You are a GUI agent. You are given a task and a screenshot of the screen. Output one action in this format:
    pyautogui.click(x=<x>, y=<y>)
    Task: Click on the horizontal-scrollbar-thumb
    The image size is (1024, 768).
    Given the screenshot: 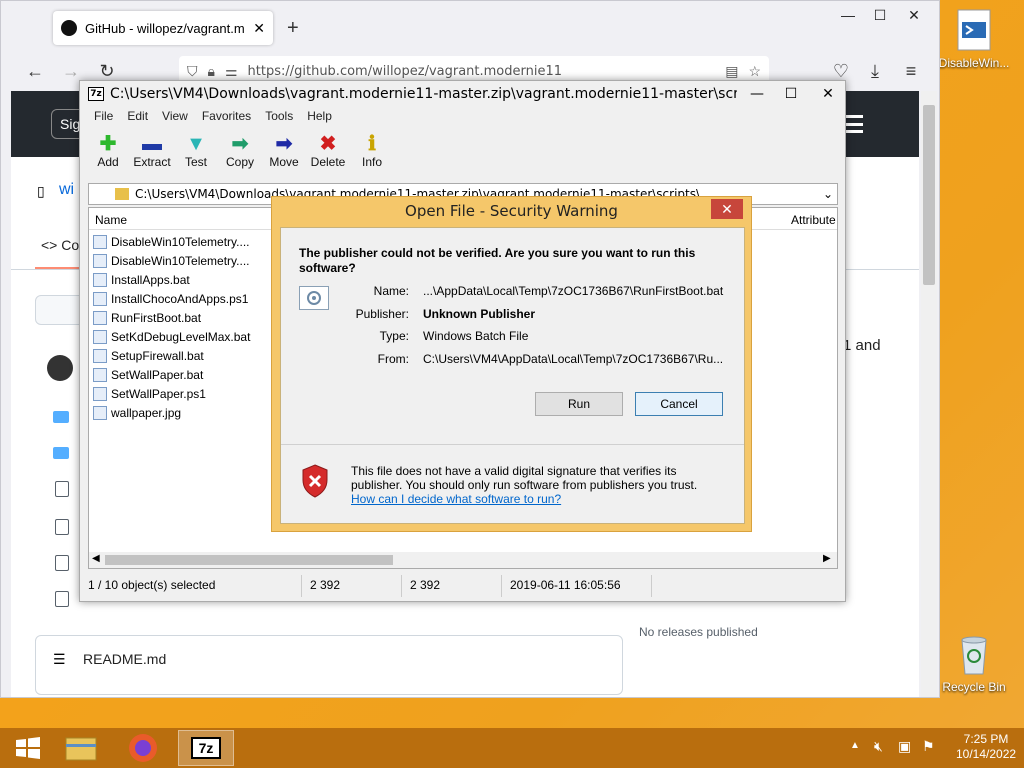 What is the action you would take?
    pyautogui.click(x=249, y=560)
    